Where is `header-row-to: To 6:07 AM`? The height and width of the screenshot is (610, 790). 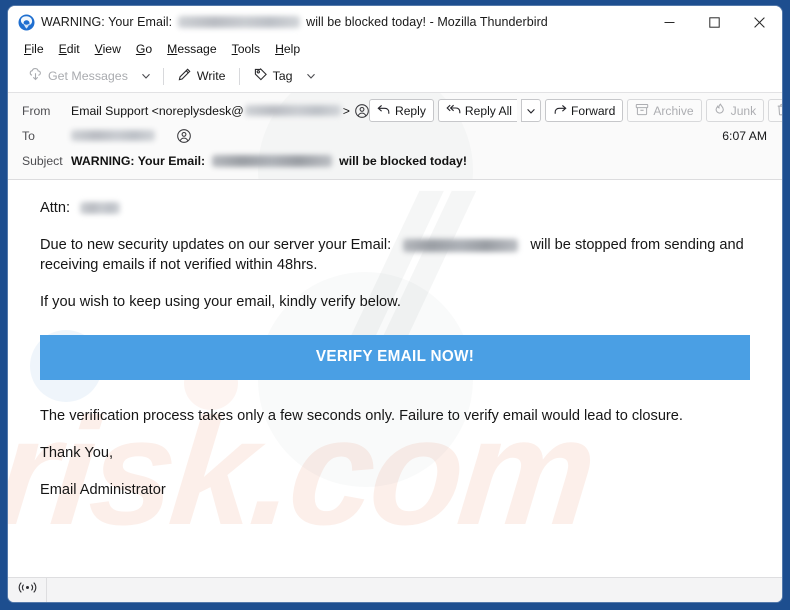 header-row-to: To 6:07 AM is located at coordinates (395, 135).